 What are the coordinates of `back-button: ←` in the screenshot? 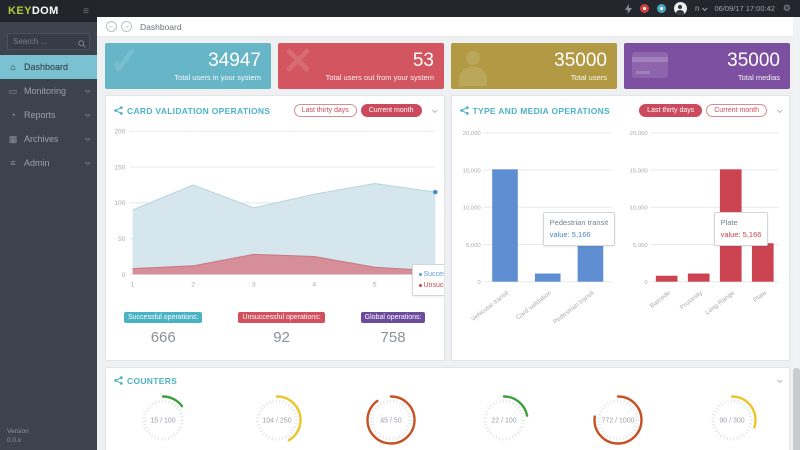 It's located at (111, 26).